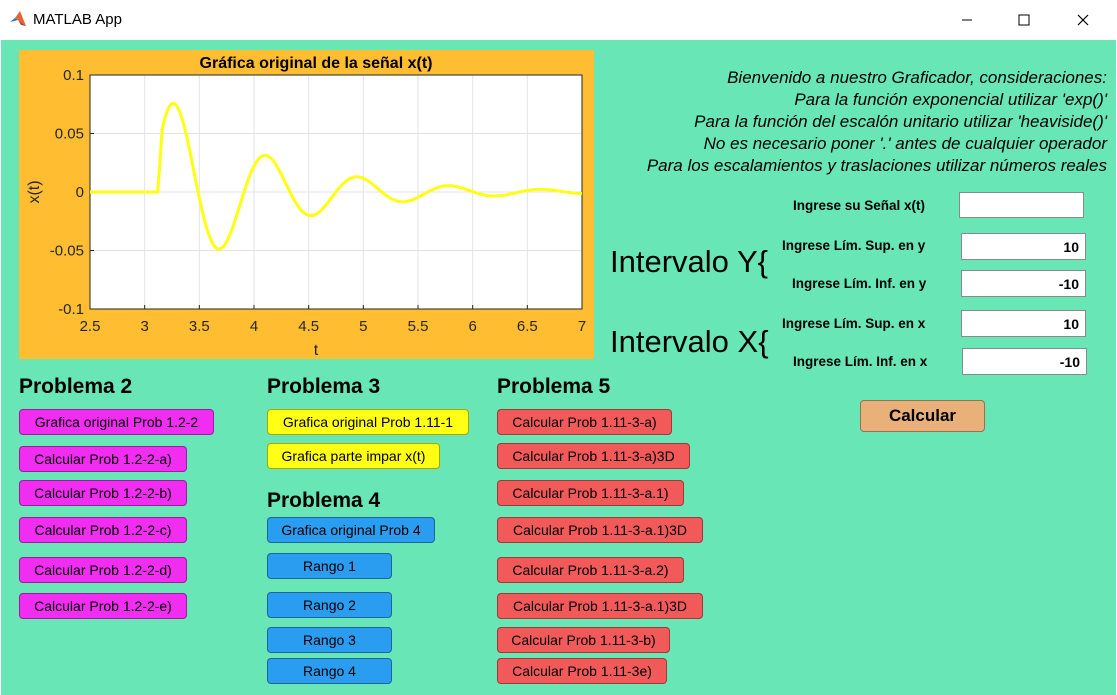  What do you see at coordinates (353, 456) in the screenshot?
I see `p3-odd-part-button: Grafica parte impar x(t)` at bounding box center [353, 456].